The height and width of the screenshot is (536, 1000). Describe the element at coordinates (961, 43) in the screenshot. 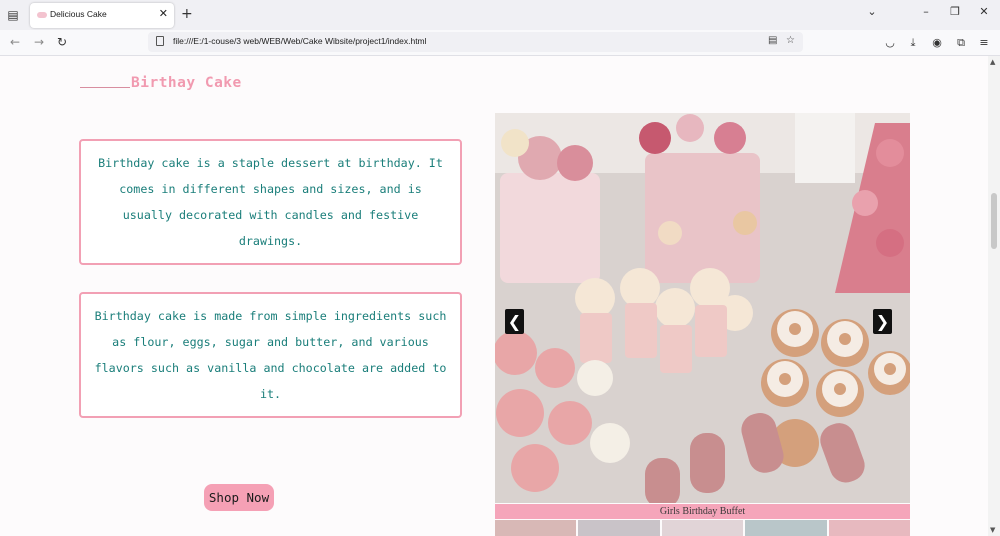

I see `extensions-icon: ⧉` at that location.